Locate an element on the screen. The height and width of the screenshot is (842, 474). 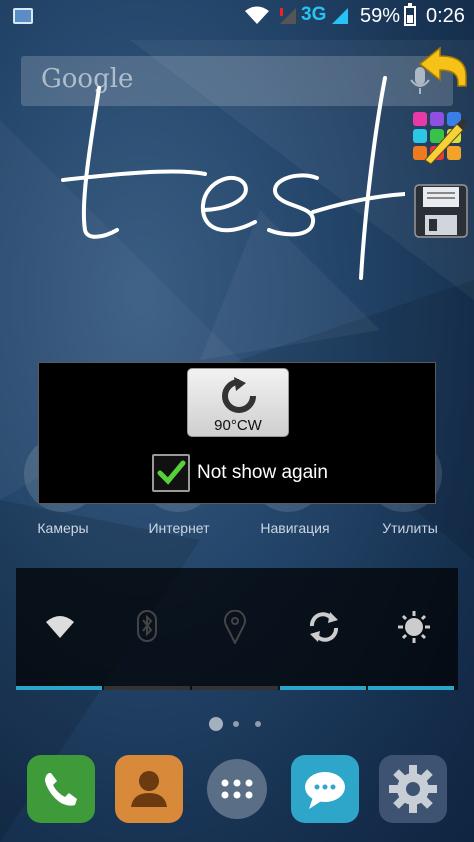
dock-contacts is located at coordinates (149, 789).